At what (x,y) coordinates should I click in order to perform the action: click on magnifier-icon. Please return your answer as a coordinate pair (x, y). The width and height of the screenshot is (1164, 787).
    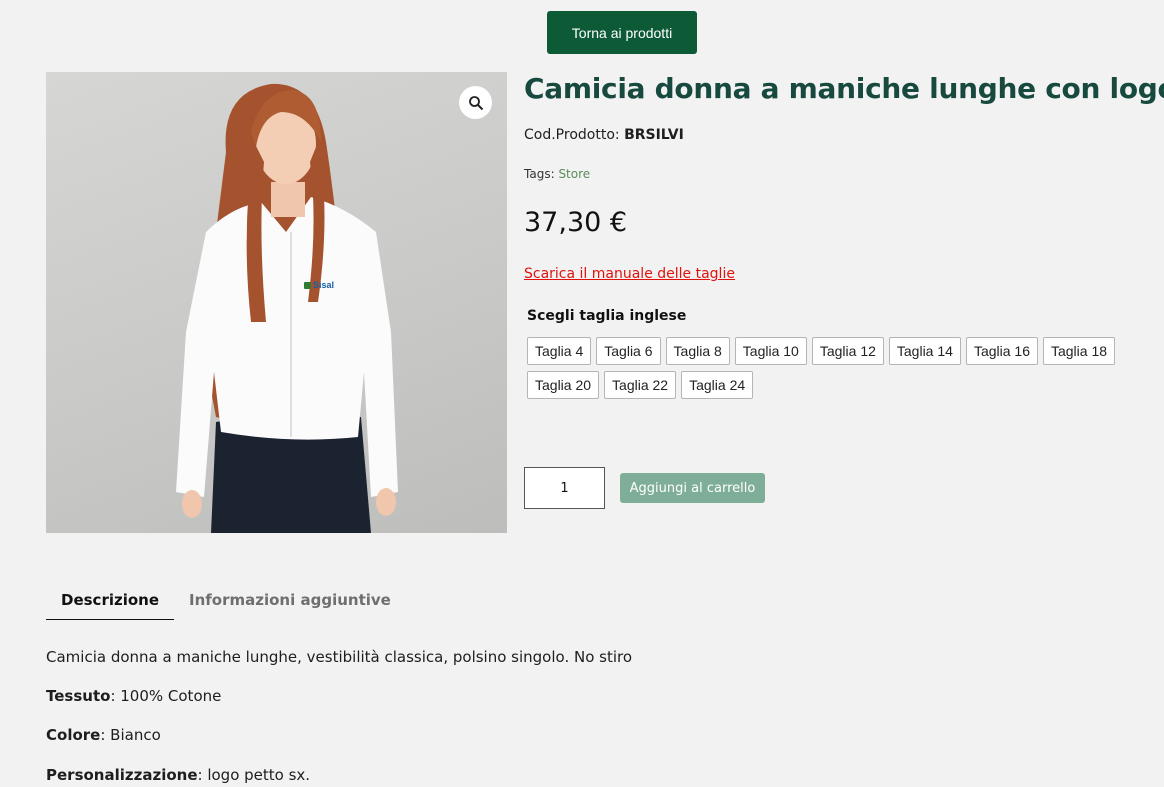
    Looking at the image, I should click on (475, 102).